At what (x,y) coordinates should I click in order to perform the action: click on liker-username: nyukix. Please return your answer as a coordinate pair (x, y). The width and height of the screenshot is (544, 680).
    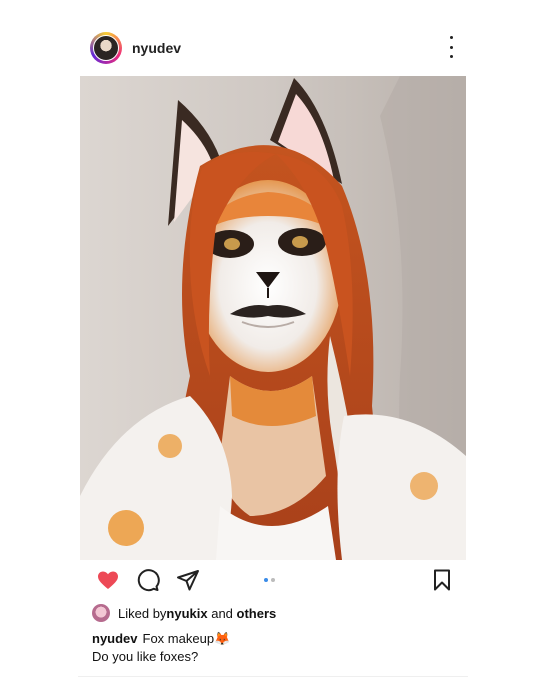
    Looking at the image, I should click on (186, 613).